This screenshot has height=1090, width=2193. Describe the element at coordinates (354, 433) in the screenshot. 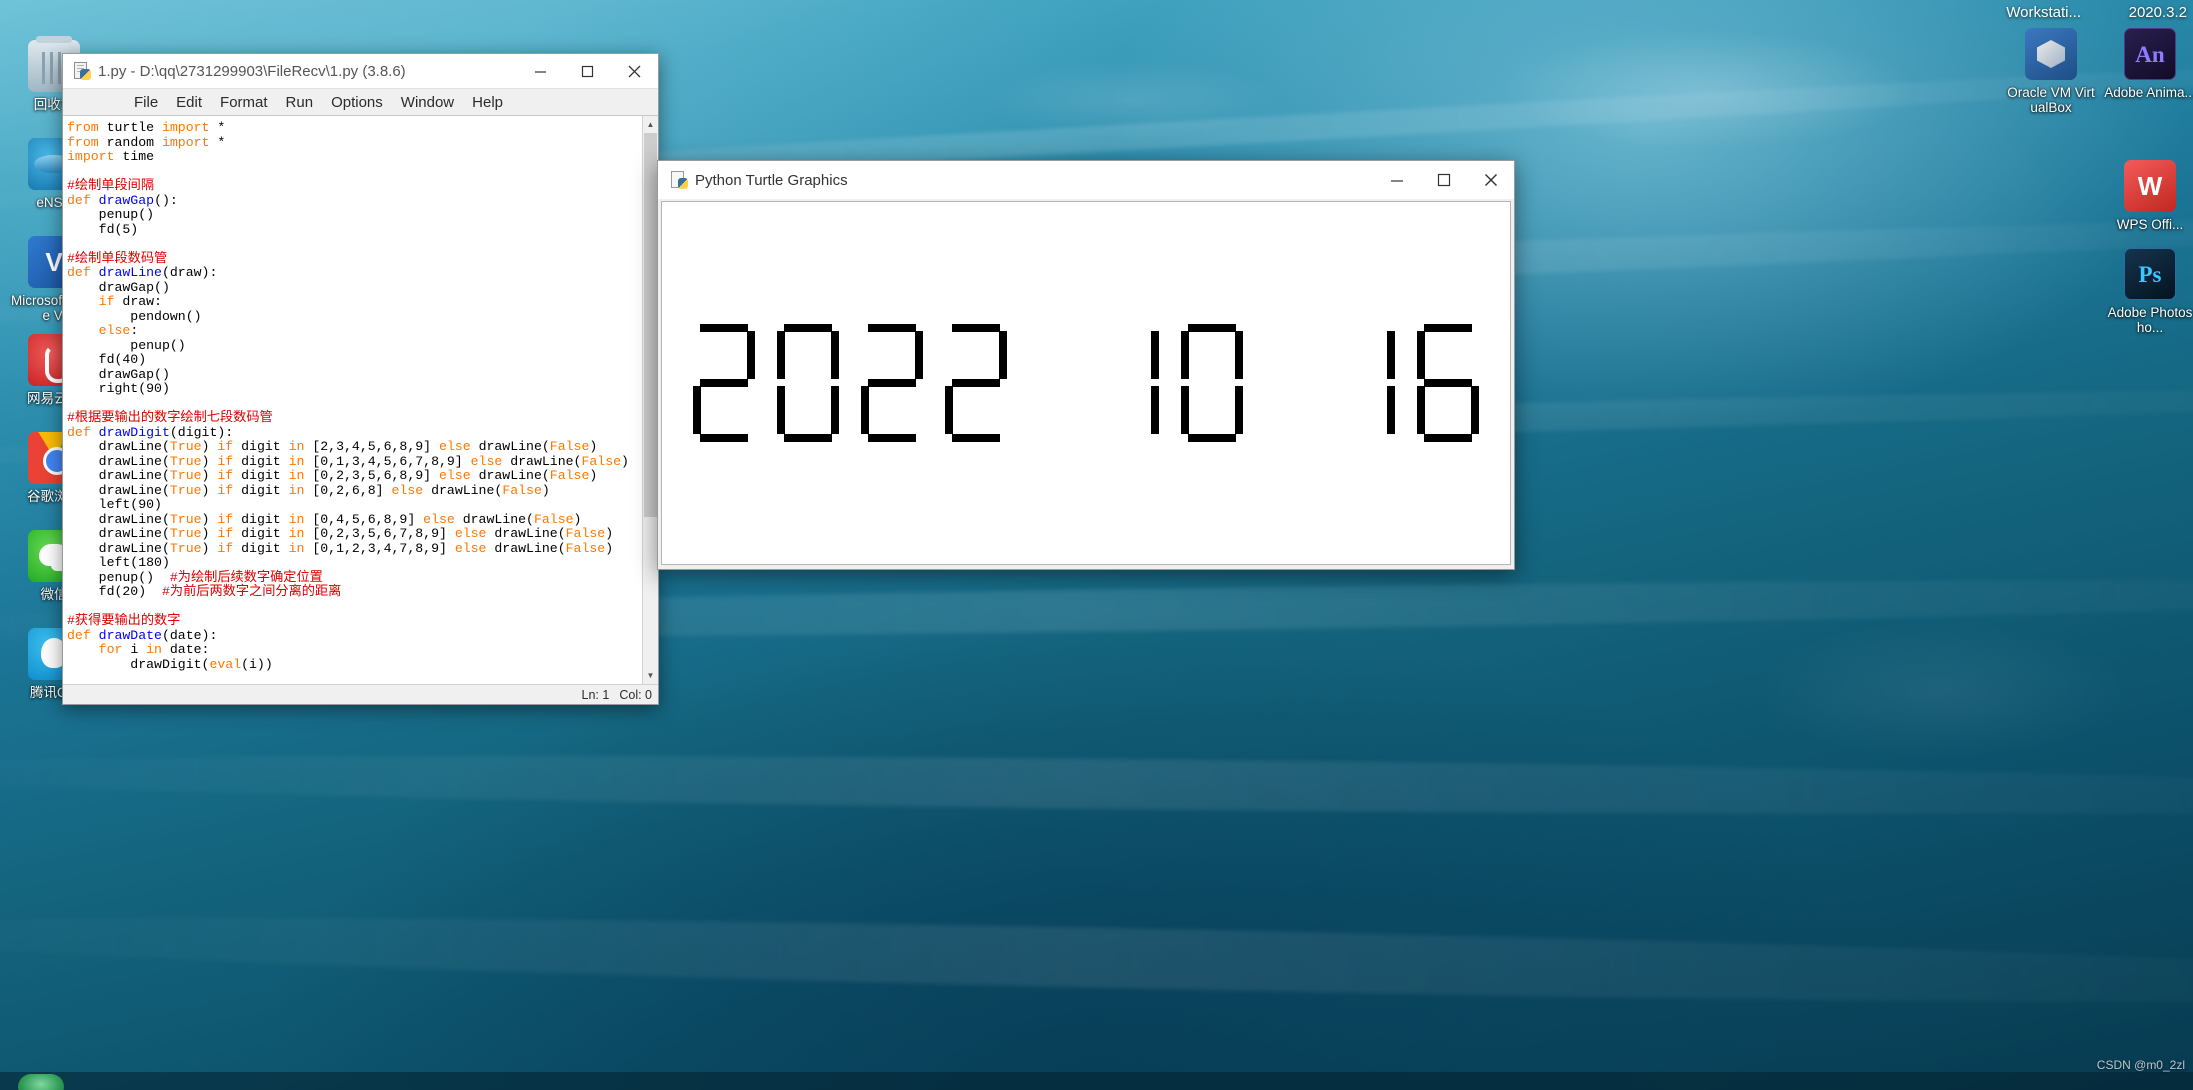

I see `code-line: def drawDigit(digit):` at that location.